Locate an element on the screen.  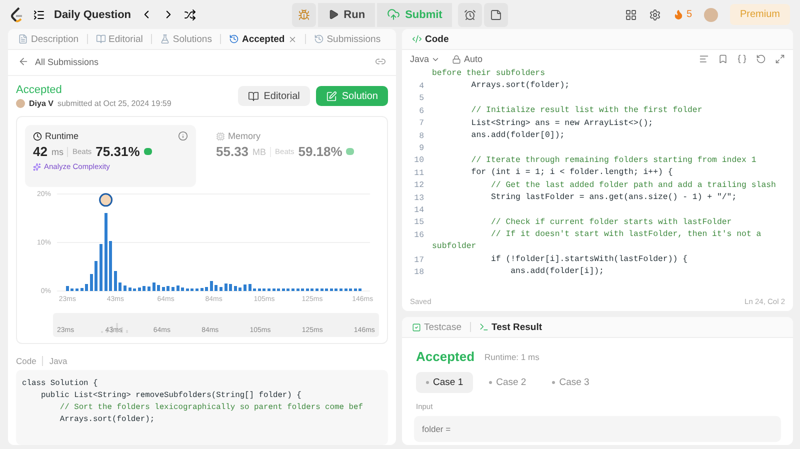
code-line: String lastFolder = ans.get(ans.size() - 1) + "/"; is located at coordinates (613, 198).